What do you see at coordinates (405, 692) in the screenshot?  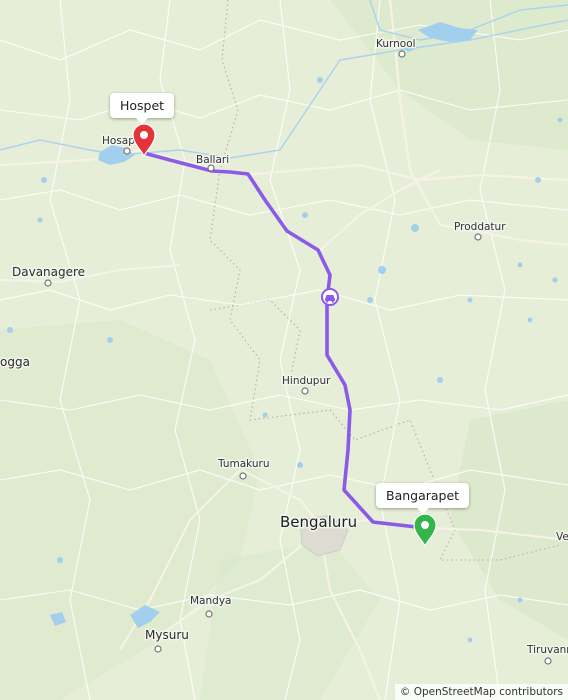 I see `copyright-symbol: ©` at bounding box center [405, 692].